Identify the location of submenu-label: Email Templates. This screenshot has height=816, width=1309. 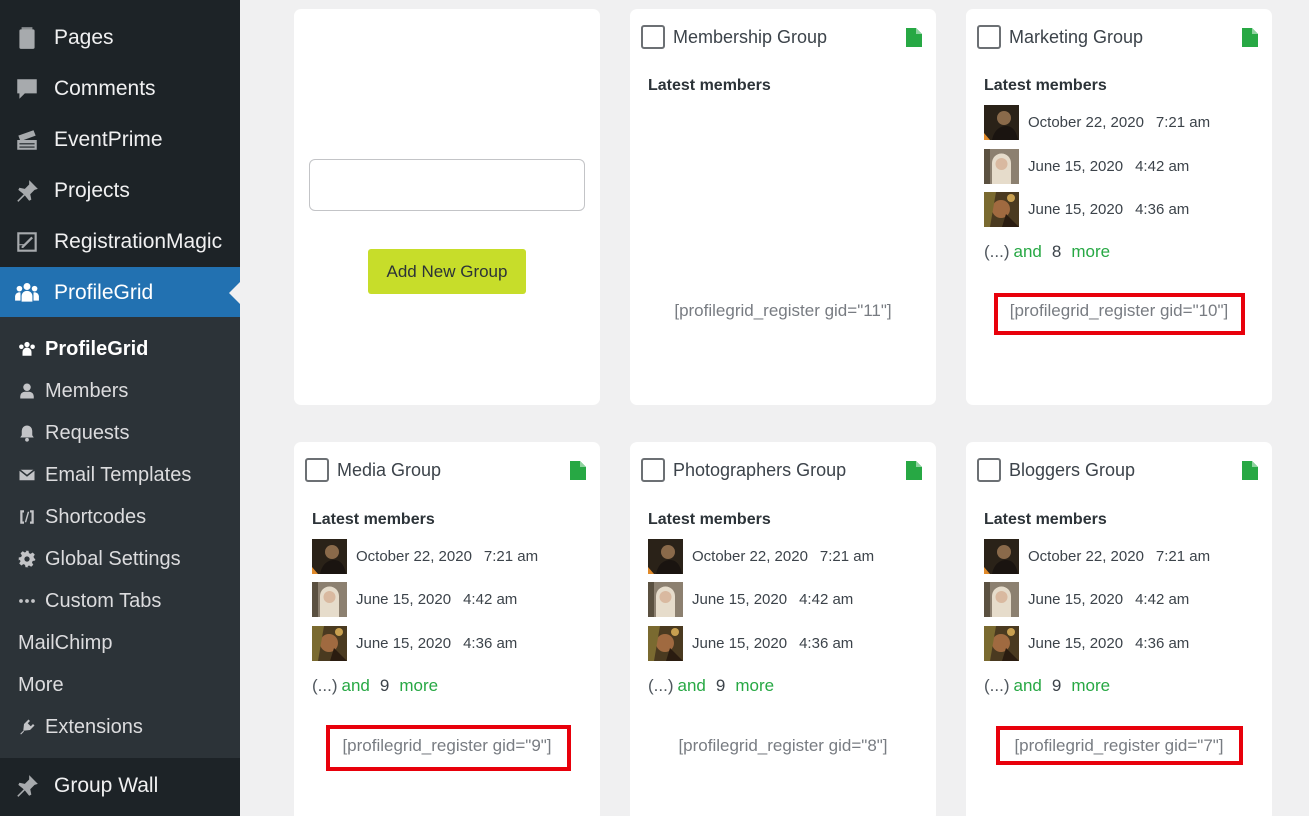
(118, 474).